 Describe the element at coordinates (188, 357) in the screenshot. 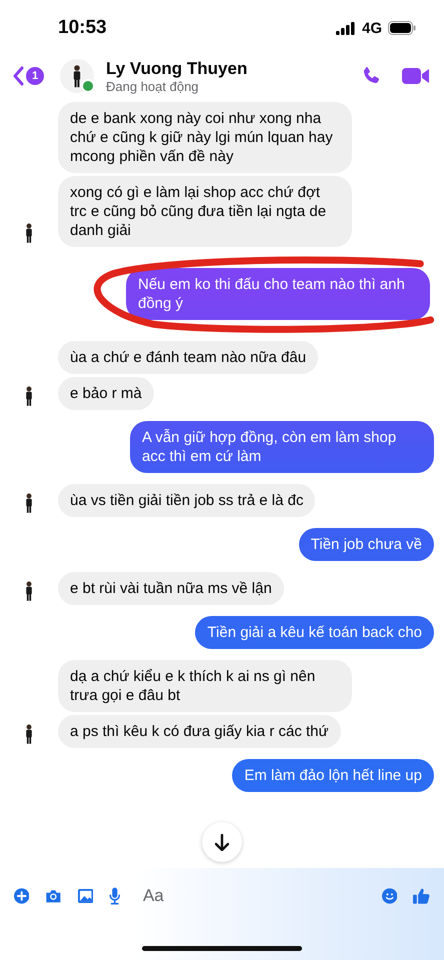

I see `message-bubble: ùa a chứ e đánh team nào nữa đâu` at that location.